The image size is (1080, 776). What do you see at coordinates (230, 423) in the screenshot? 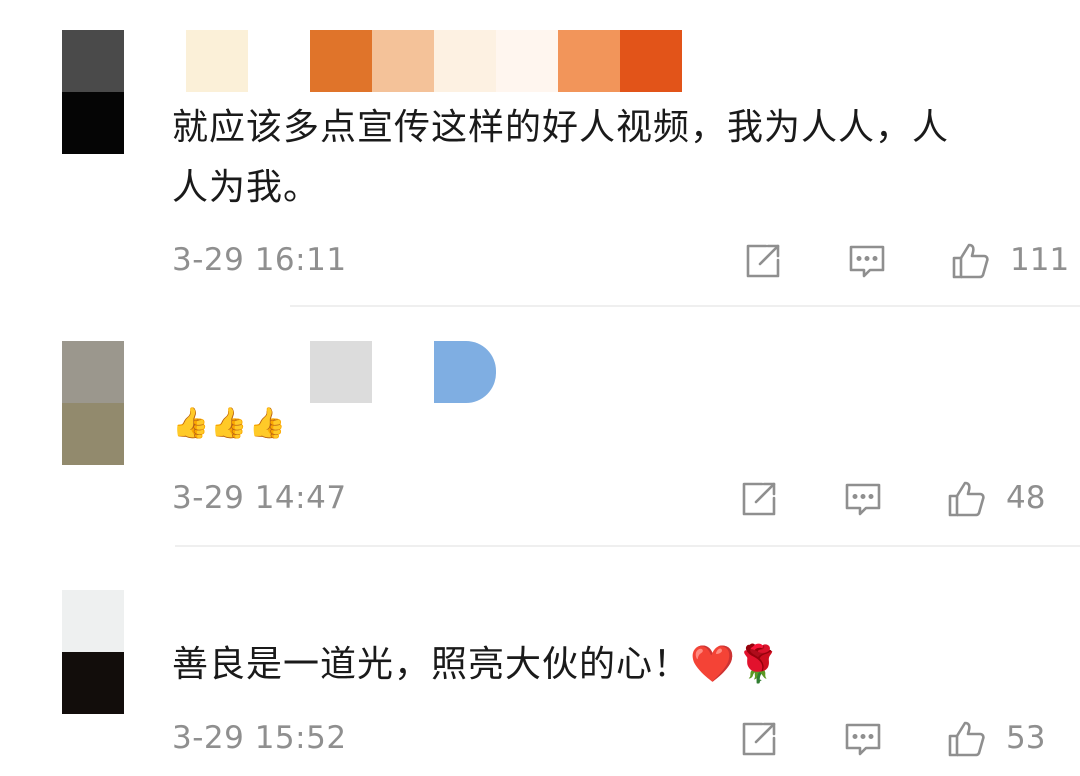
I see `comment-text-line: 👍👍👍` at bounding box center [230, 423].